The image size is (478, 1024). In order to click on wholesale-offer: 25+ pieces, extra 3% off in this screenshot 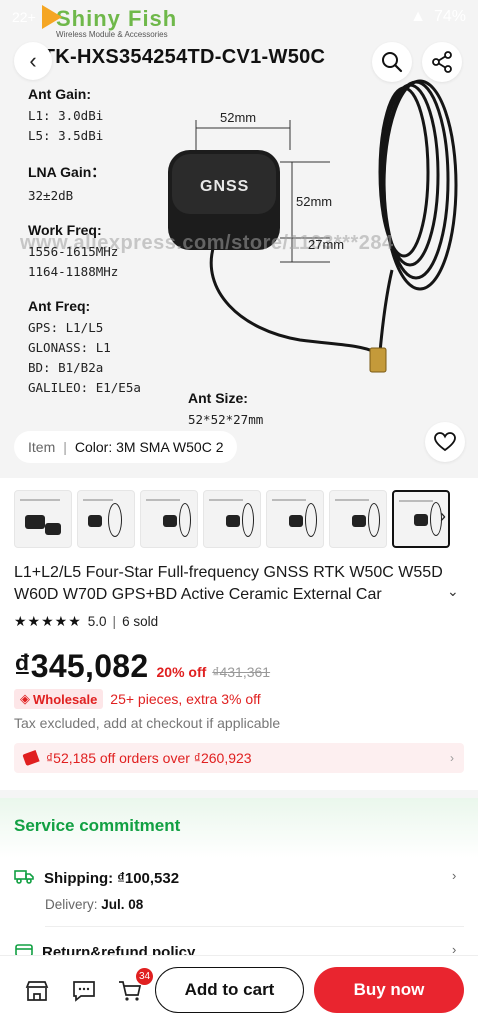, I will do `click(185, 699)`.